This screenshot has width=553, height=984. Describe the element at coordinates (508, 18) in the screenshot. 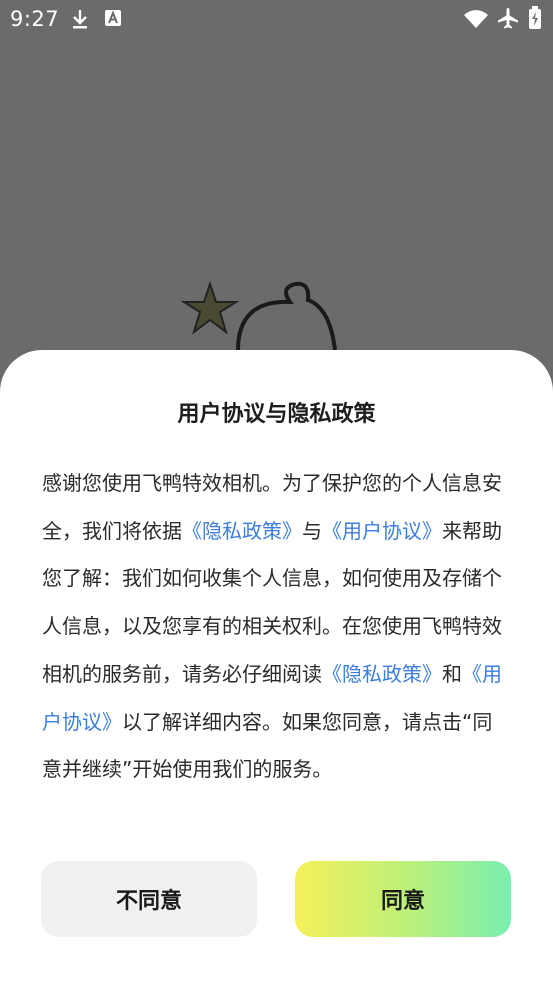

I see `airplane-icon` at that location.